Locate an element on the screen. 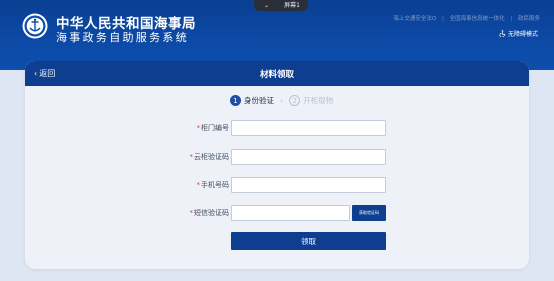 The width and height of the screenshot is (554, 281). top-link-safety-law: 海上交通安全法Q is located at coordinates (414, 19).